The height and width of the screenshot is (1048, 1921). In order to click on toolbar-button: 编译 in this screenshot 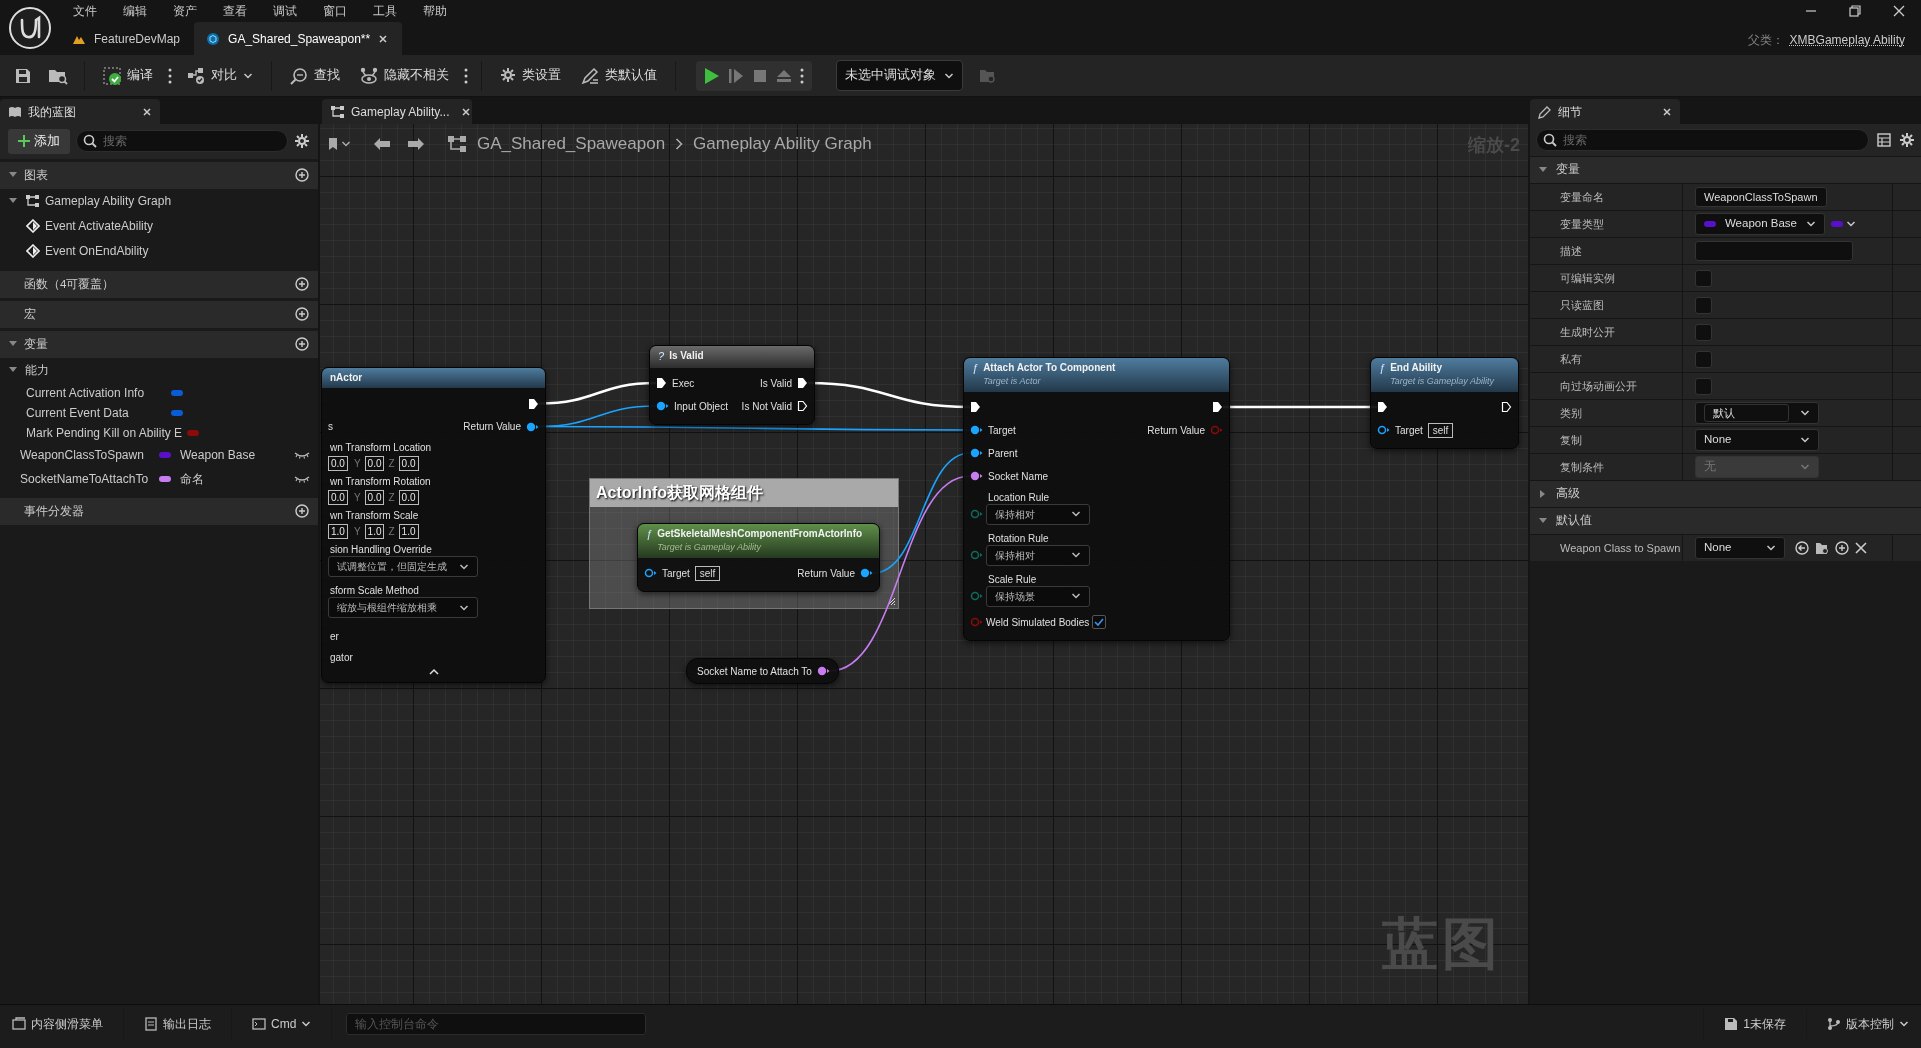, I will do `click(128, 75)`.